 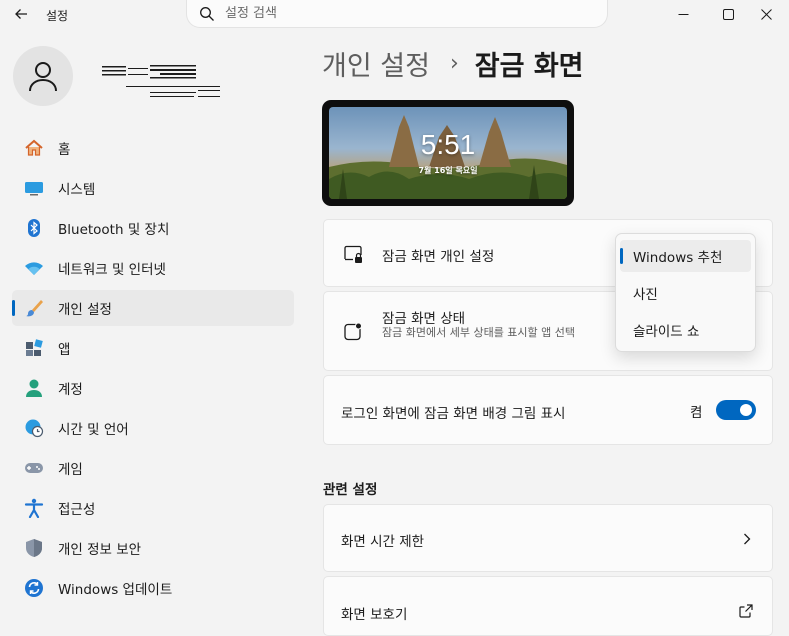 I want to click on preview-clock: 5:51, so click(x=448, y=144).